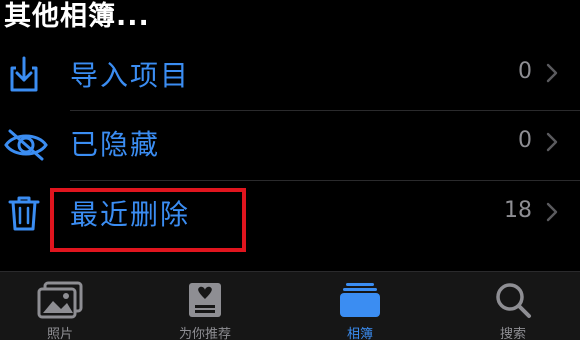 The height and width of the screenshot is (340, 580). What do you see at coordinates (205, 302) in the screenshot?
I see `for-you-icon` at bounding box center [205, 302].